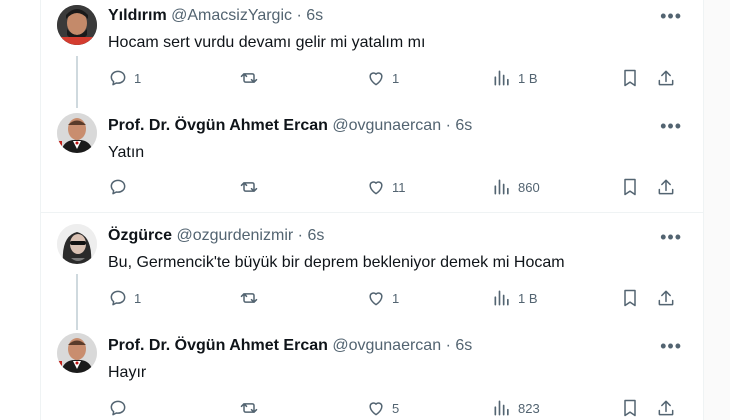  I want to click on like-count: 5, so click(396, 408).